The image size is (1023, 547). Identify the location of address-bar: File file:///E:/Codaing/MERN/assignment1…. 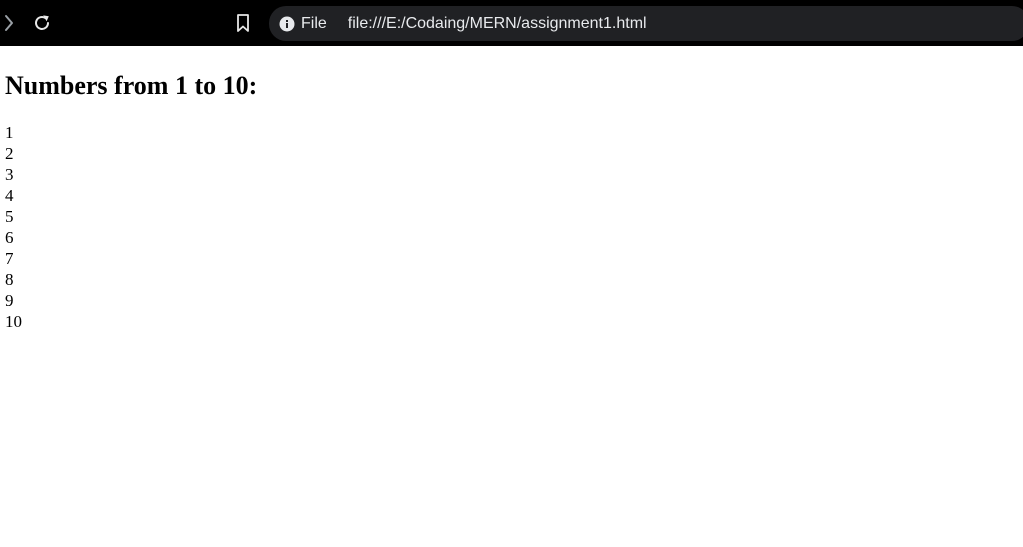
(646, 23).